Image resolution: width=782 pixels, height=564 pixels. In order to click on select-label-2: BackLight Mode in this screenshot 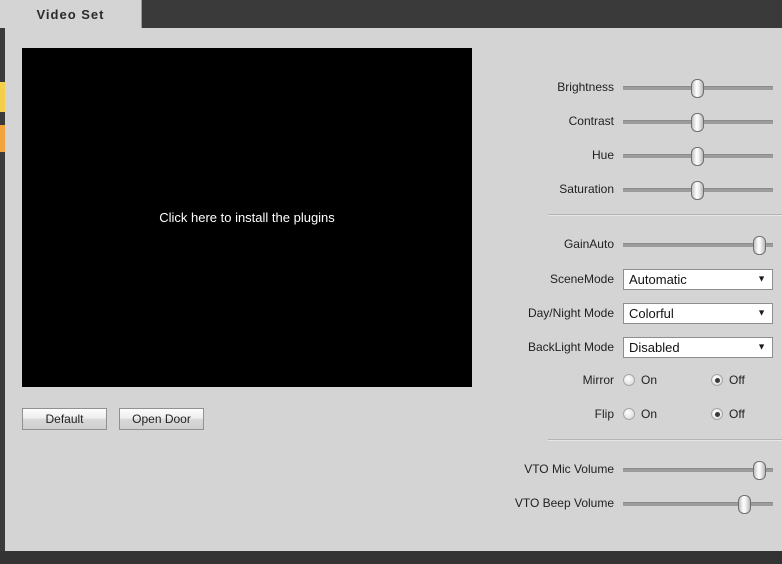, I will do `click(570, 347)`.